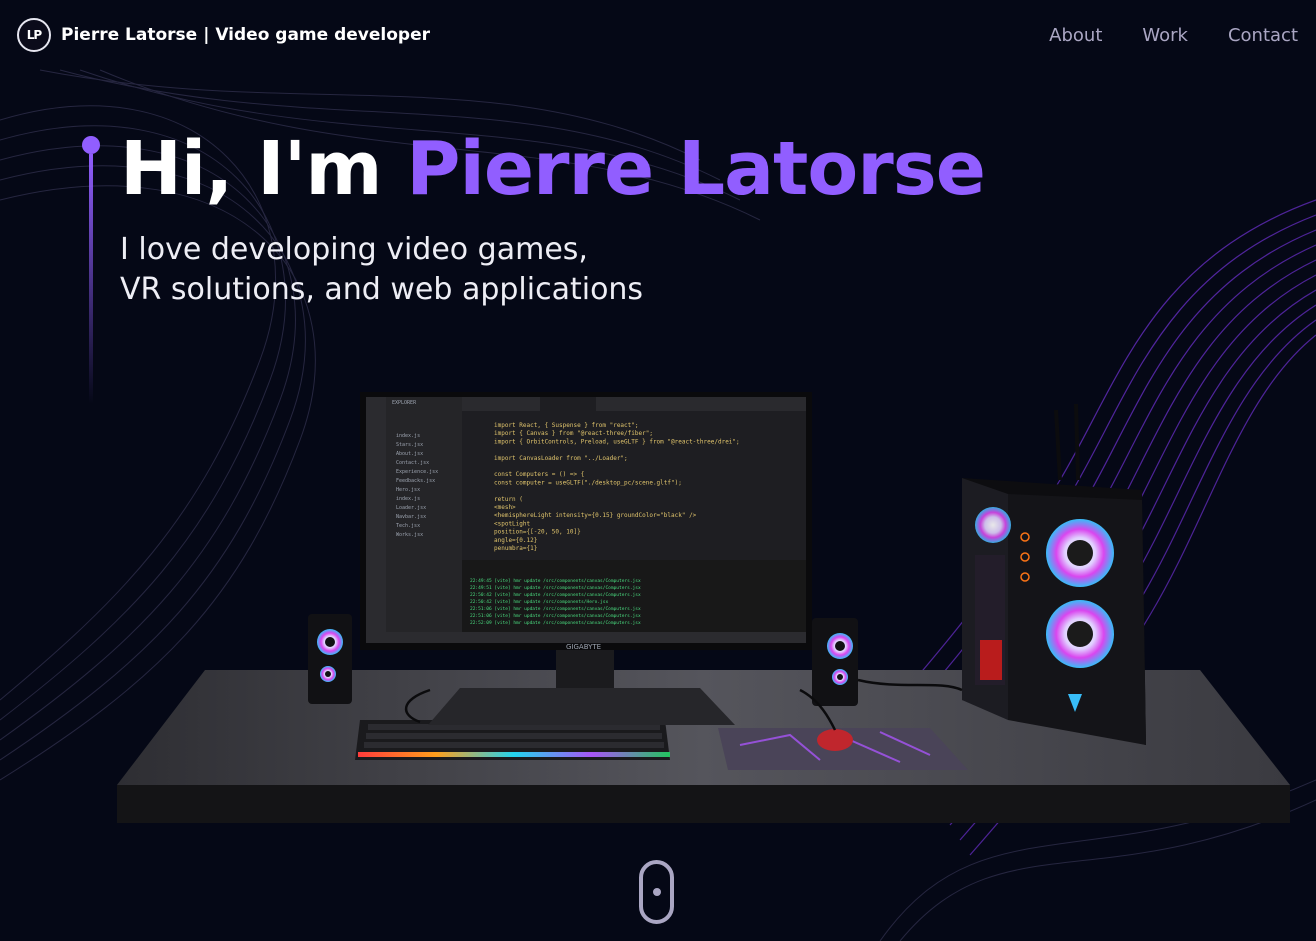  I want to click on code-line: penumbra={1}, so click(515, 548).